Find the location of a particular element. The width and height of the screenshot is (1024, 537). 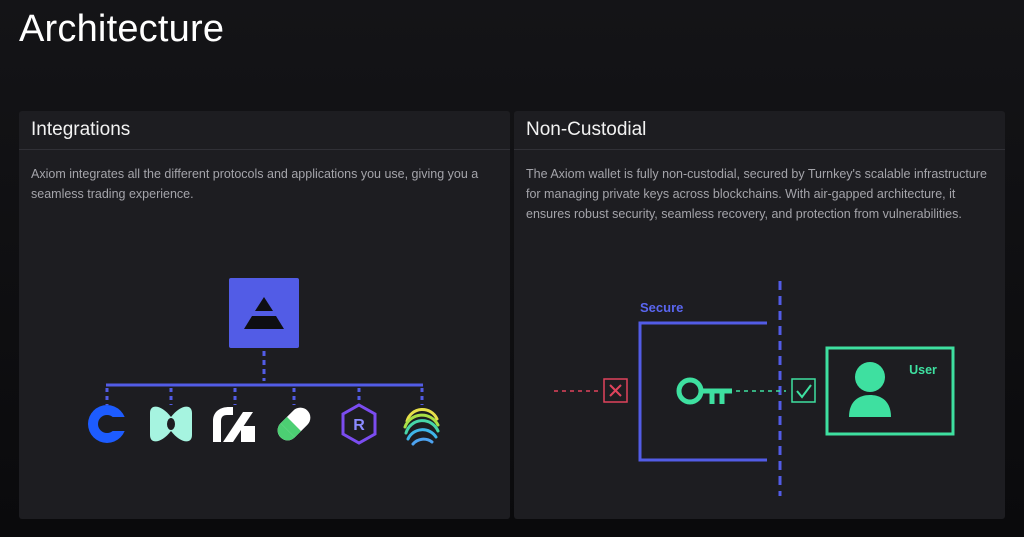

integrations-diagram: R is located at coordinates (264, 362).